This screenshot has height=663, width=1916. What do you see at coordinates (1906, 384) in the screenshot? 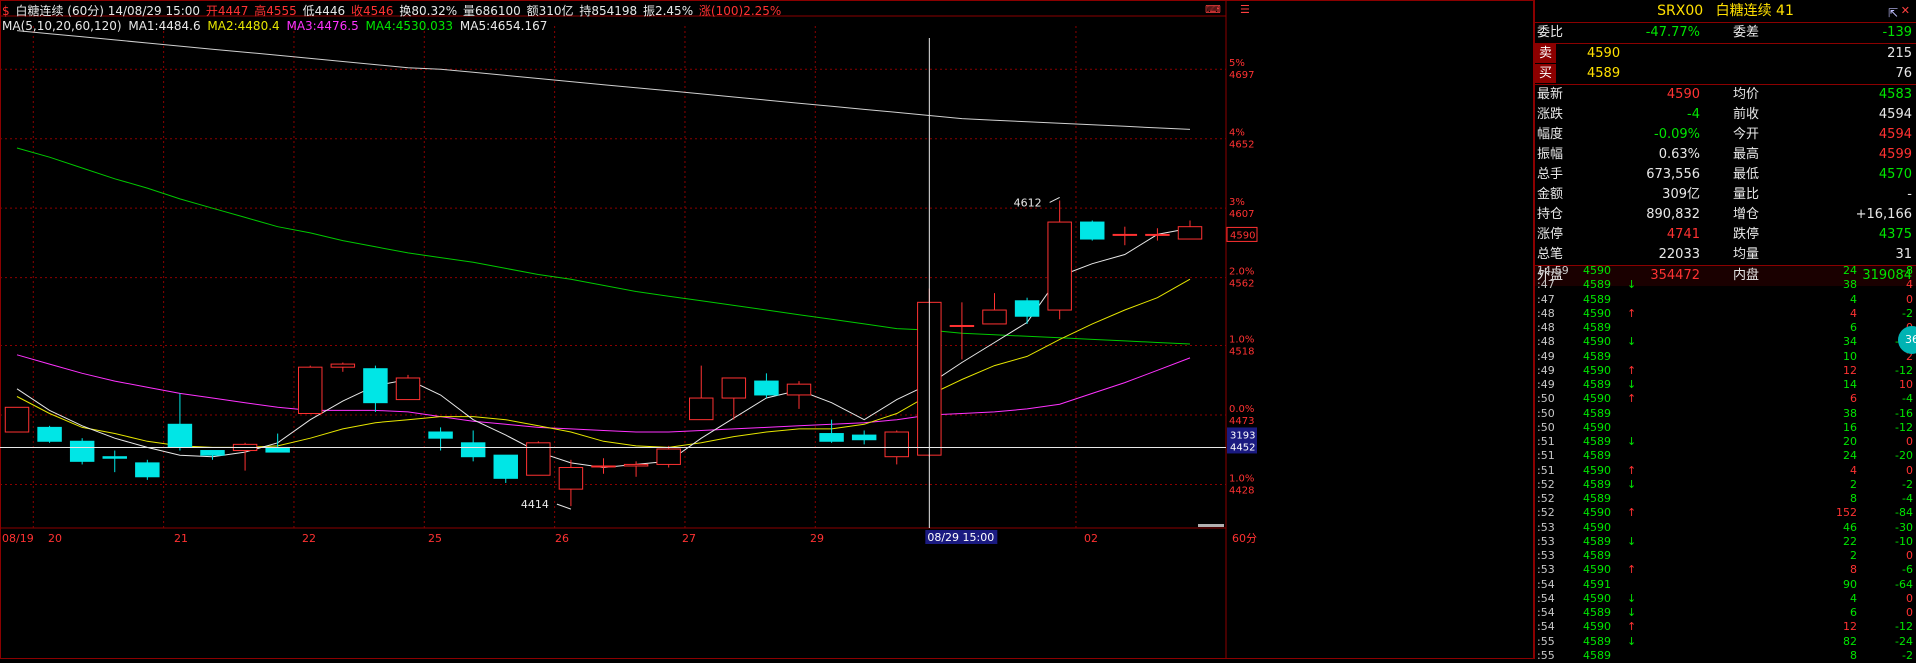
I see `tick-change: 10` at bounding box center [1906, 384].